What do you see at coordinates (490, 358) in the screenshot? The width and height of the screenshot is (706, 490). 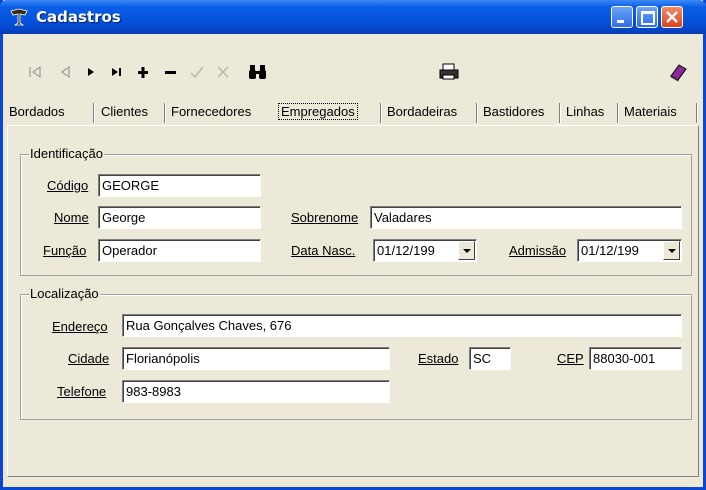 I see `estado-field: SC` at bounding box center [490, 358].